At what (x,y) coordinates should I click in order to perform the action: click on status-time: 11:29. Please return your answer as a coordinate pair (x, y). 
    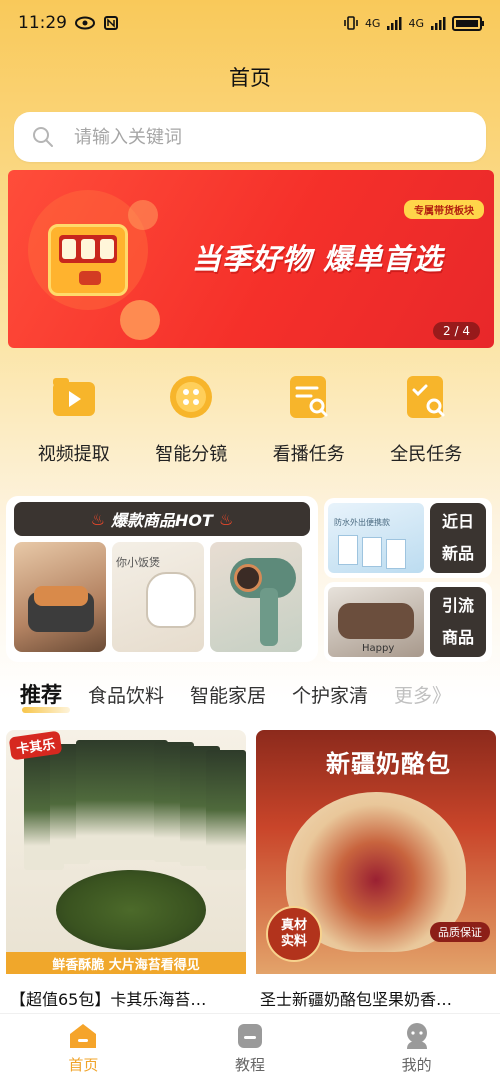
    Looking at the image, I should click on (42, 23).